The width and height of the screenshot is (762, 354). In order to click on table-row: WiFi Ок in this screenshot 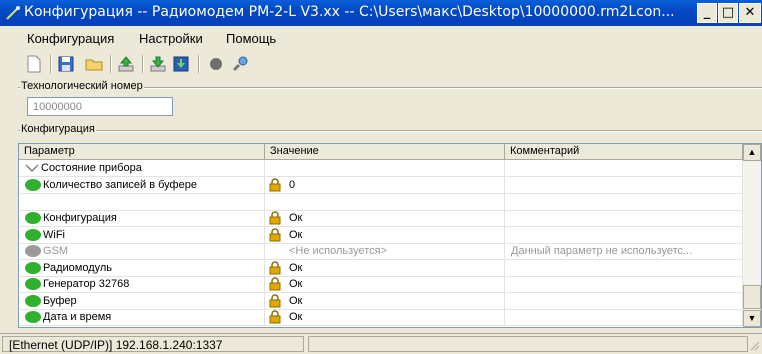, I will do `click(381, 235)`.